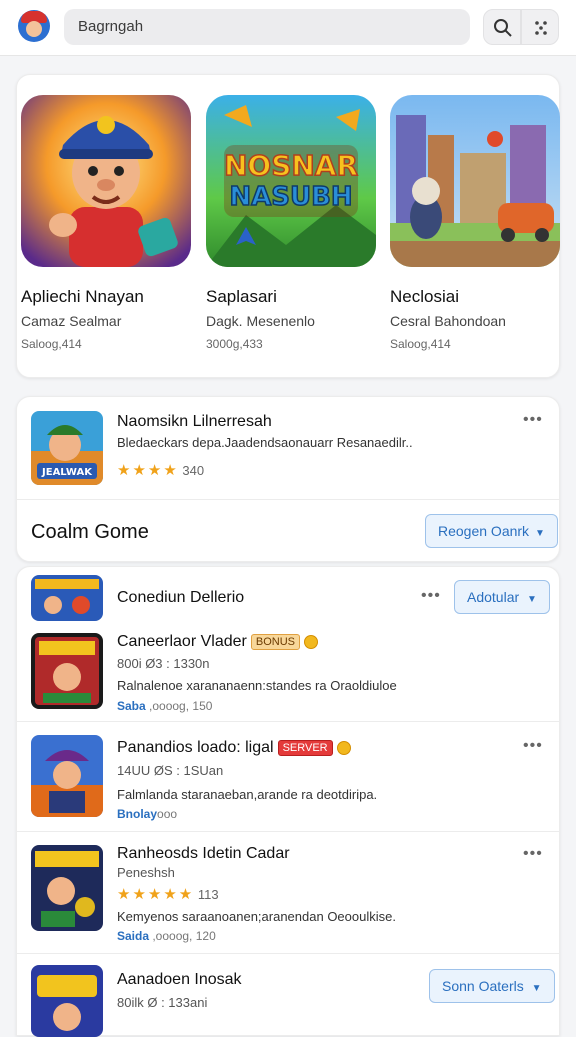 The width and height of the screenshot is (576, 1037). I want to click on list-header-button-label: Adotular, so click(493, 597).